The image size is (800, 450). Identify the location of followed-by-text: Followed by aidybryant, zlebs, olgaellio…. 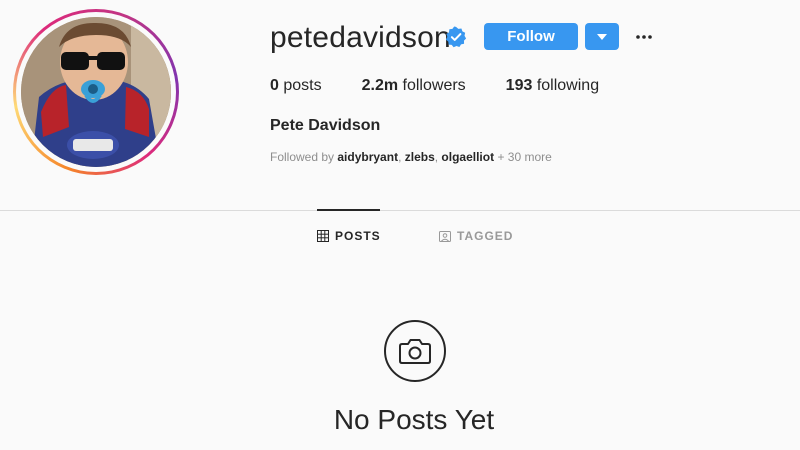
(411, 157).